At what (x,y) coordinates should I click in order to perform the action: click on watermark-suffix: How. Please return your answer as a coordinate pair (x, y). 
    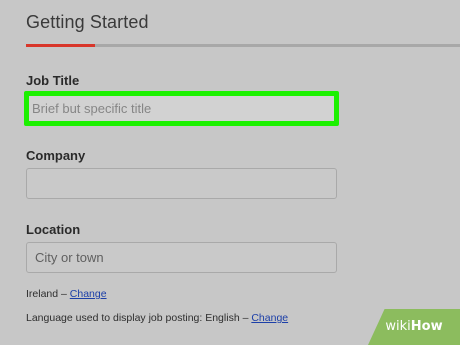
    Looking at the image, I should click on (426, 326).